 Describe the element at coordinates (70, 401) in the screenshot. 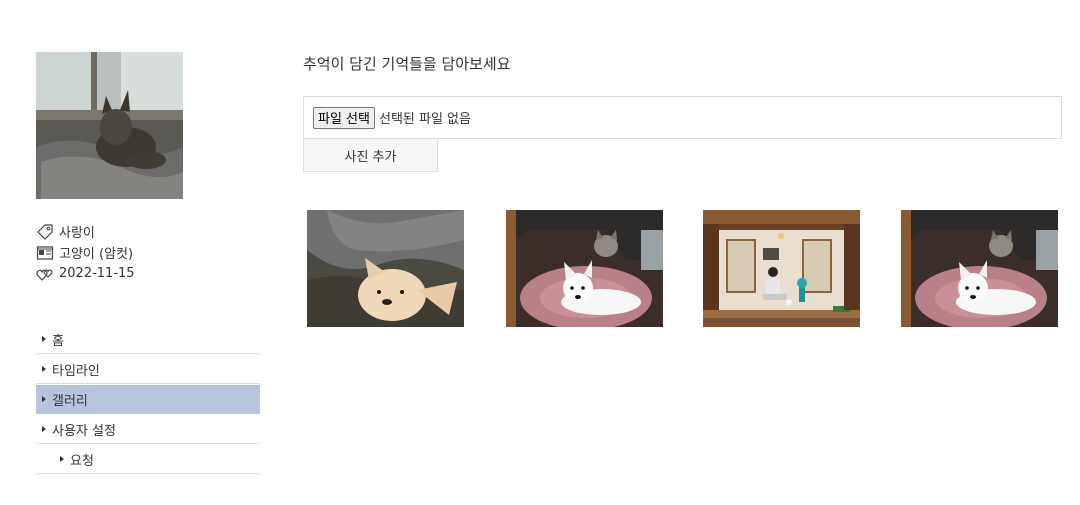

I see `nav-label: 갤러리` at that location.